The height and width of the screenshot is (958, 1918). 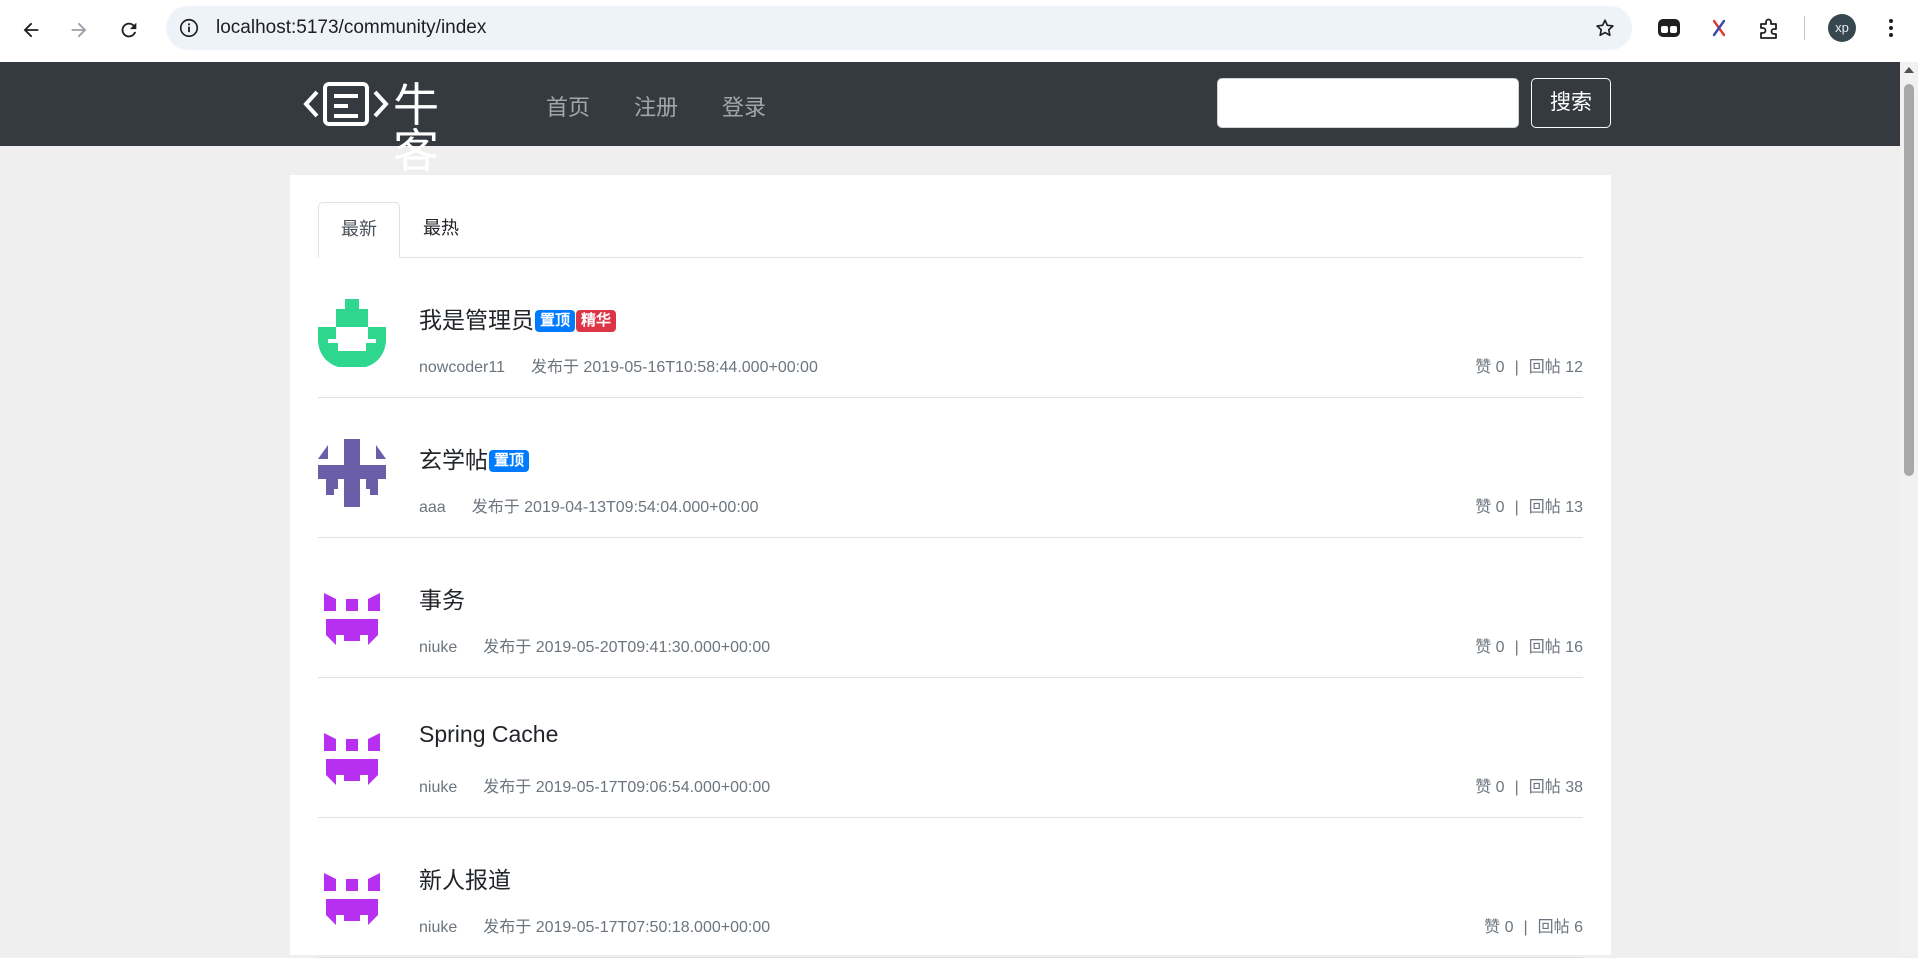 I want to click on avatar-green-icon, so click(x=352, y=333).